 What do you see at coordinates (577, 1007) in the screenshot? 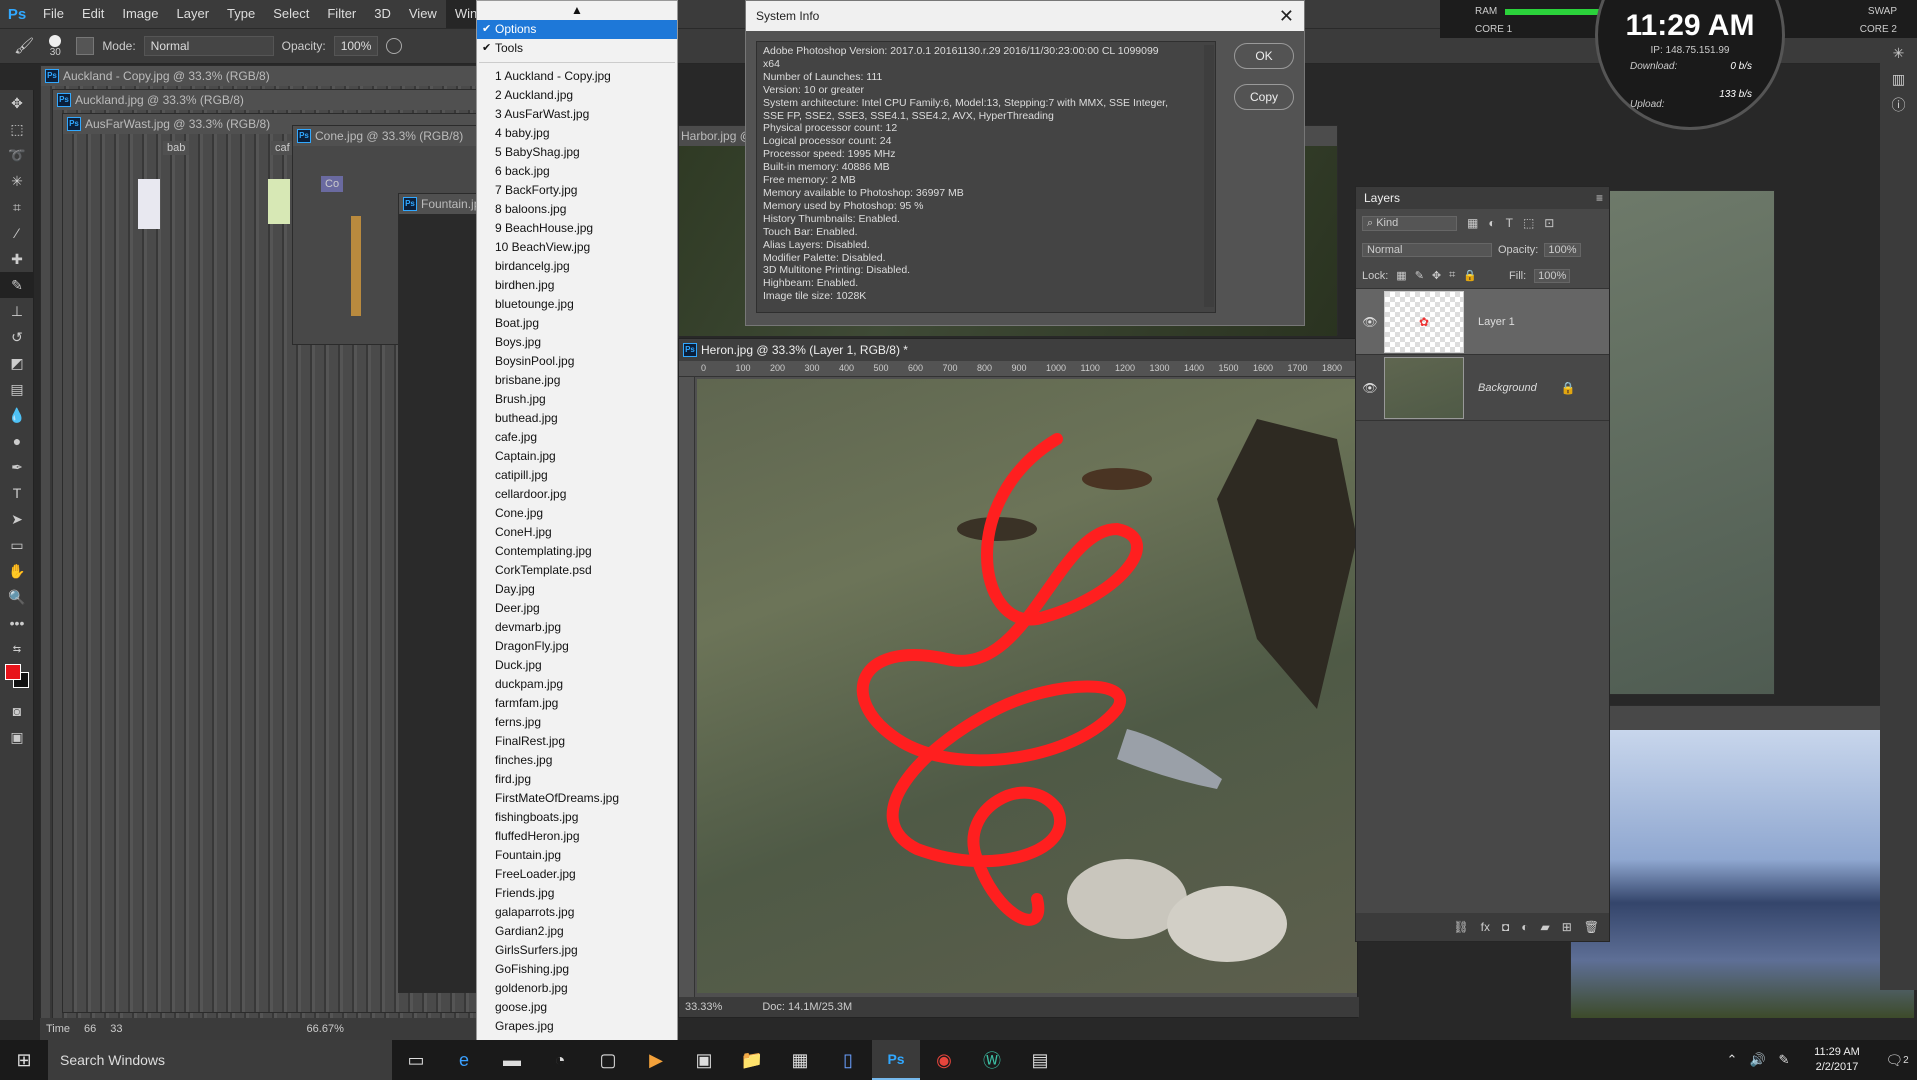
I see `menu-item-open-file: goose.jpg` at bounding box center [577, 1007].